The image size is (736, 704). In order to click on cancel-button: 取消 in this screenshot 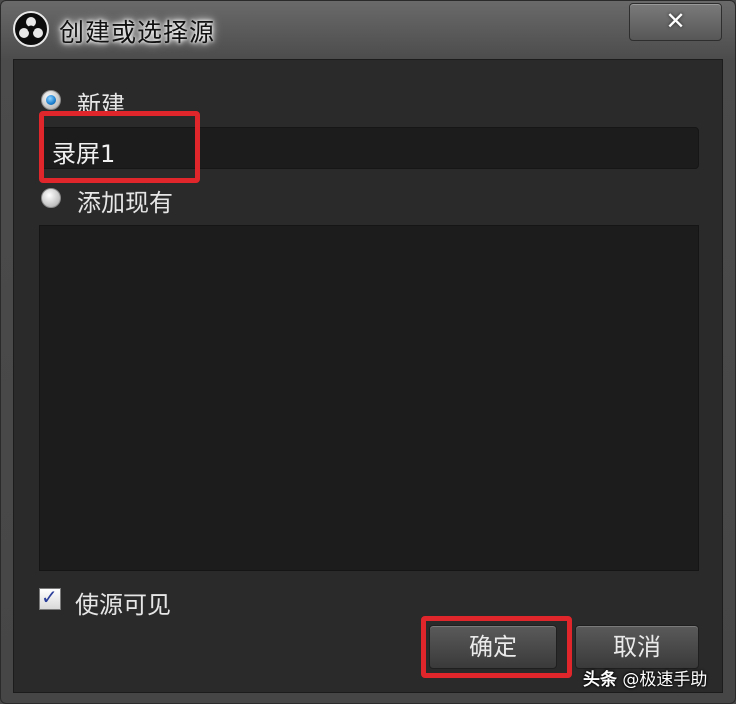, I will do `click(637, 647)`.